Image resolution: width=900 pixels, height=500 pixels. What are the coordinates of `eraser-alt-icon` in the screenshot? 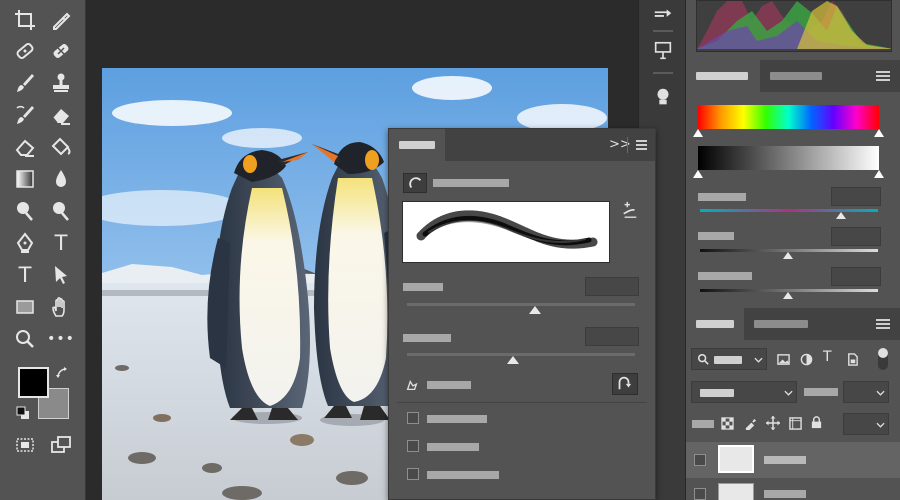 It's located at (25, 147).